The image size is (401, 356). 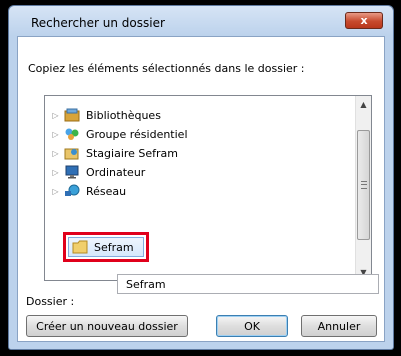 What do you see at coordinates (98, 23) in the screenshot?
I see `dialog-title: Rechercher un dossier` at bounding box center [98, 23].